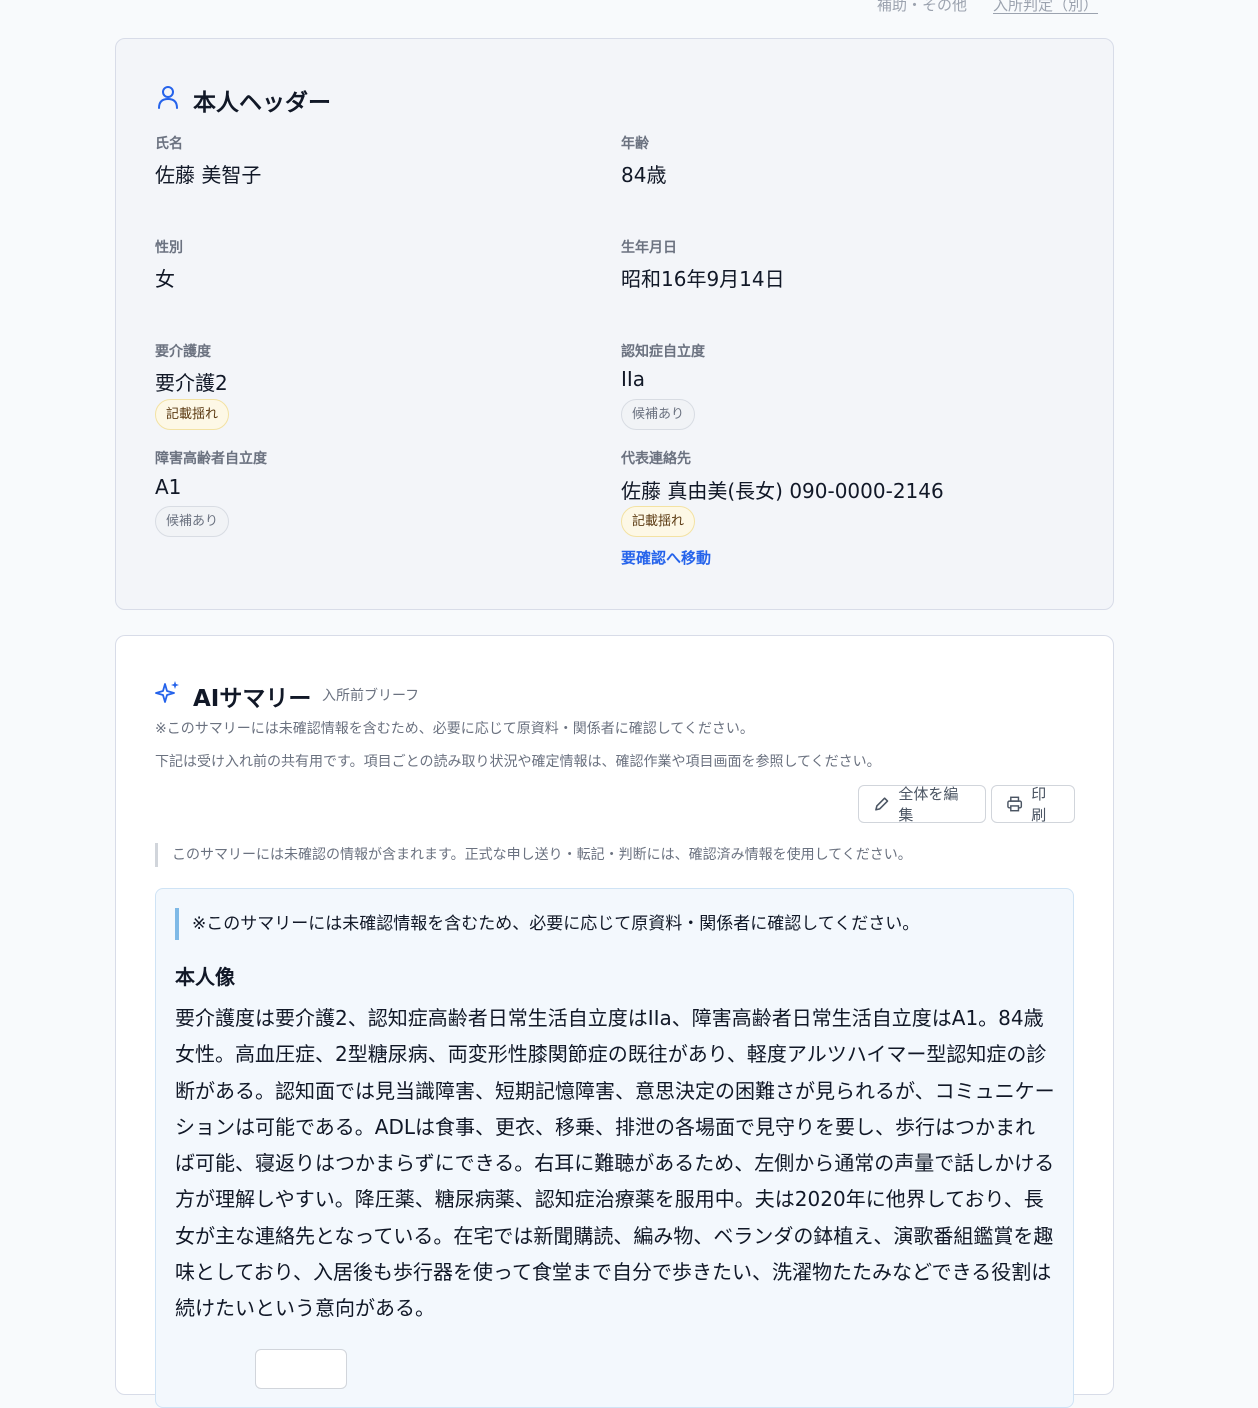 Image resolution: width=1258 pixels, height=1408 pixels. What do you see at coordinates (633, 379) in the screenshot?
I see `dementia-value: IIa` at bounding box center [633, 379].